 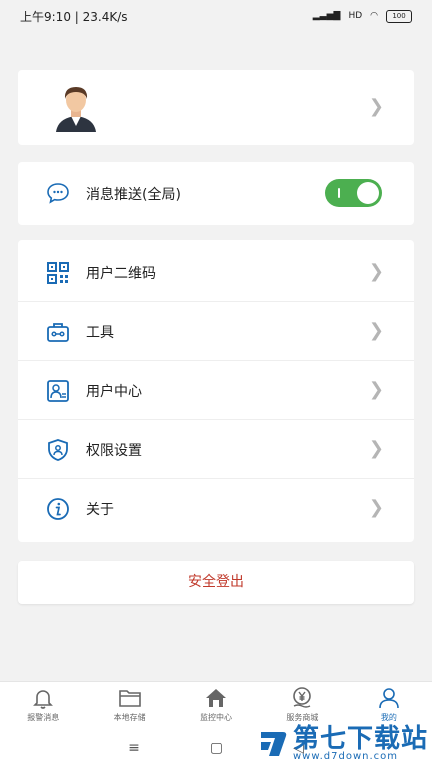 What do you see at coordinates (353, 193) in the screenshot?
I see `push-toggle` at bounding box center [353, 193].